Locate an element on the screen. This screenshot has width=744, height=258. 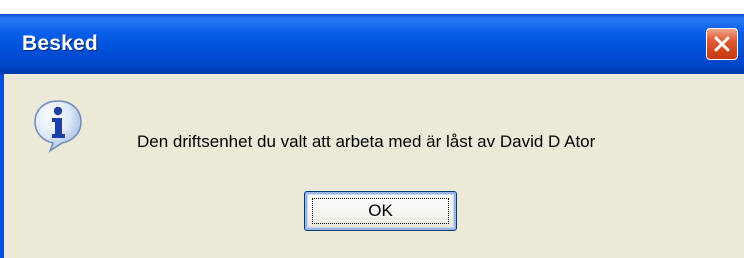
window-title: Besked is located at coordinates (60, 43).